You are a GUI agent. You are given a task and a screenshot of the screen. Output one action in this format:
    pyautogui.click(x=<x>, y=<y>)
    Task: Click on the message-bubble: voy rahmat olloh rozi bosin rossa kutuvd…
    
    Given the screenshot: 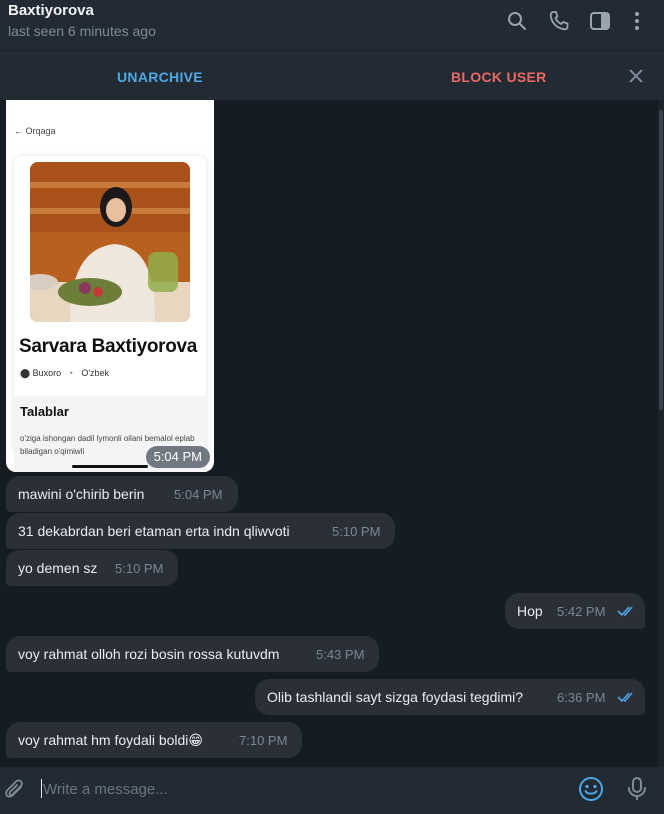 What is the action you would take?
    pyautogui.click(x=192, y=654)
    